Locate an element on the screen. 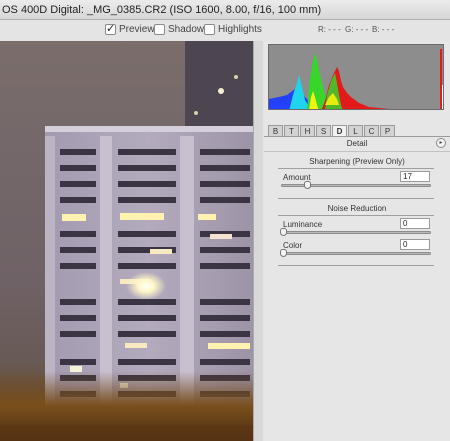  preview-label: Preview is located at coordinates (137, 29).